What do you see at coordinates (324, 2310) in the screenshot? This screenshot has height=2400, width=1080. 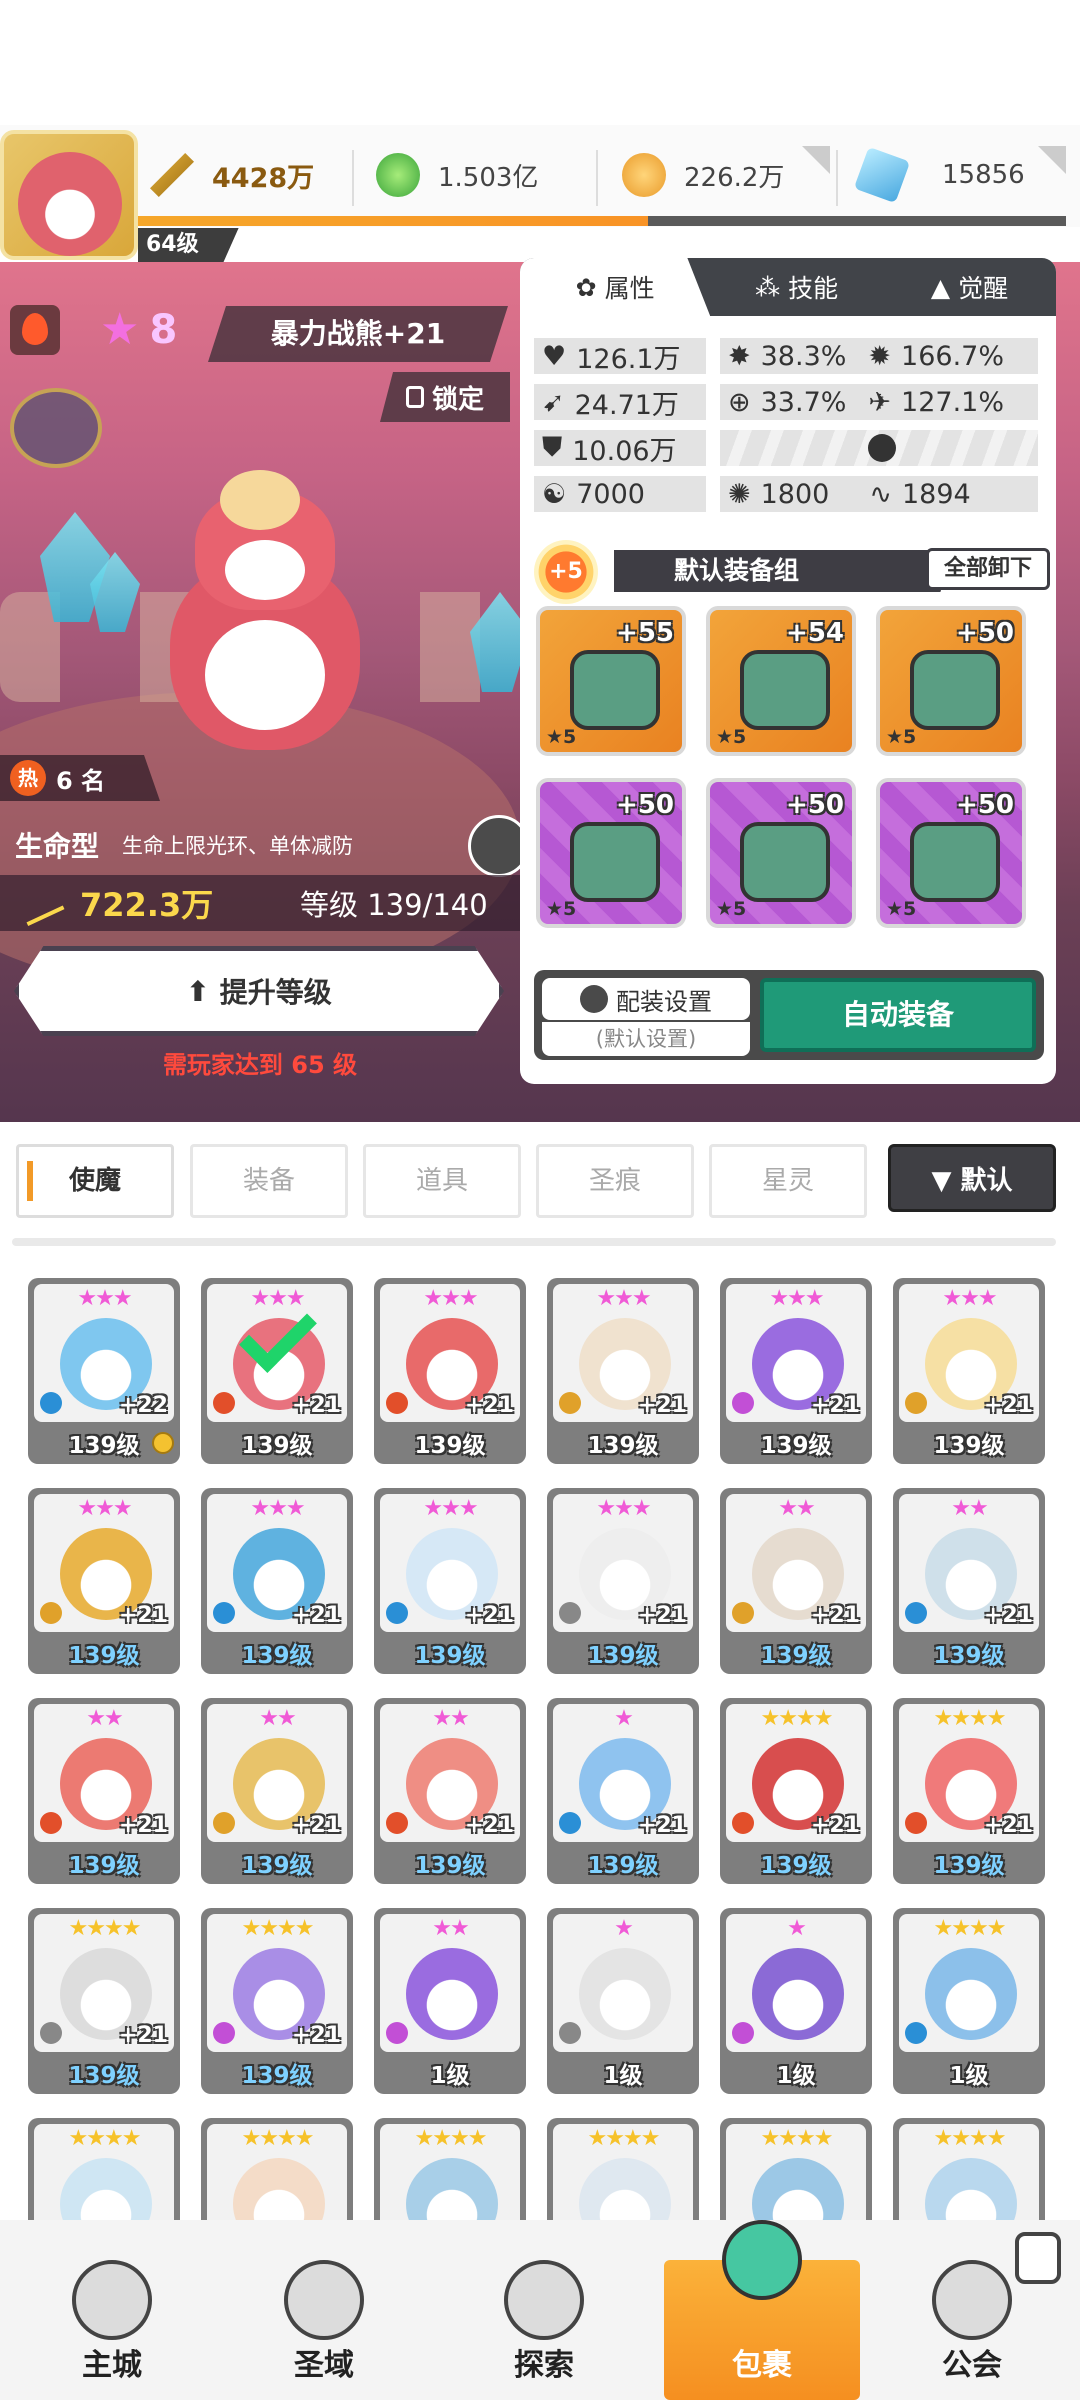 I see `nav-sanctuary: 圣域` at bounding box center [324, 2310].